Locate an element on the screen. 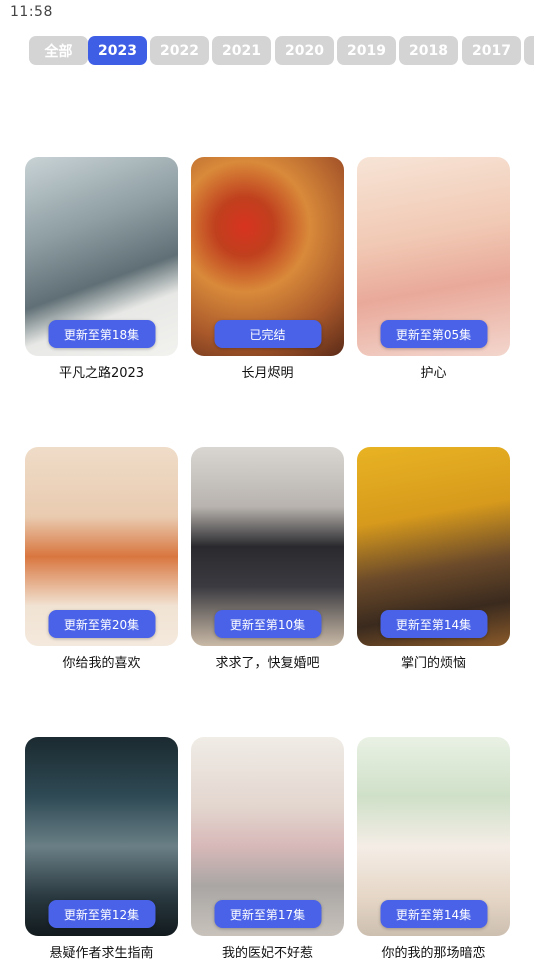 This screenshot has height=961, width=534. show-card: 更新至第14集 你的我的那场暗恋 is located at coordinates (433, 849).